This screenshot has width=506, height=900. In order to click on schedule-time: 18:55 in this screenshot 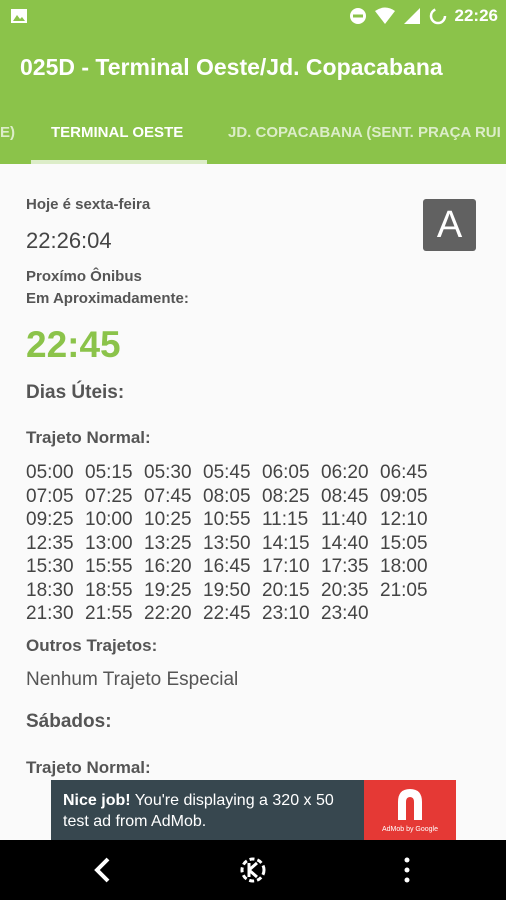, I will do `click(109, 590)`.